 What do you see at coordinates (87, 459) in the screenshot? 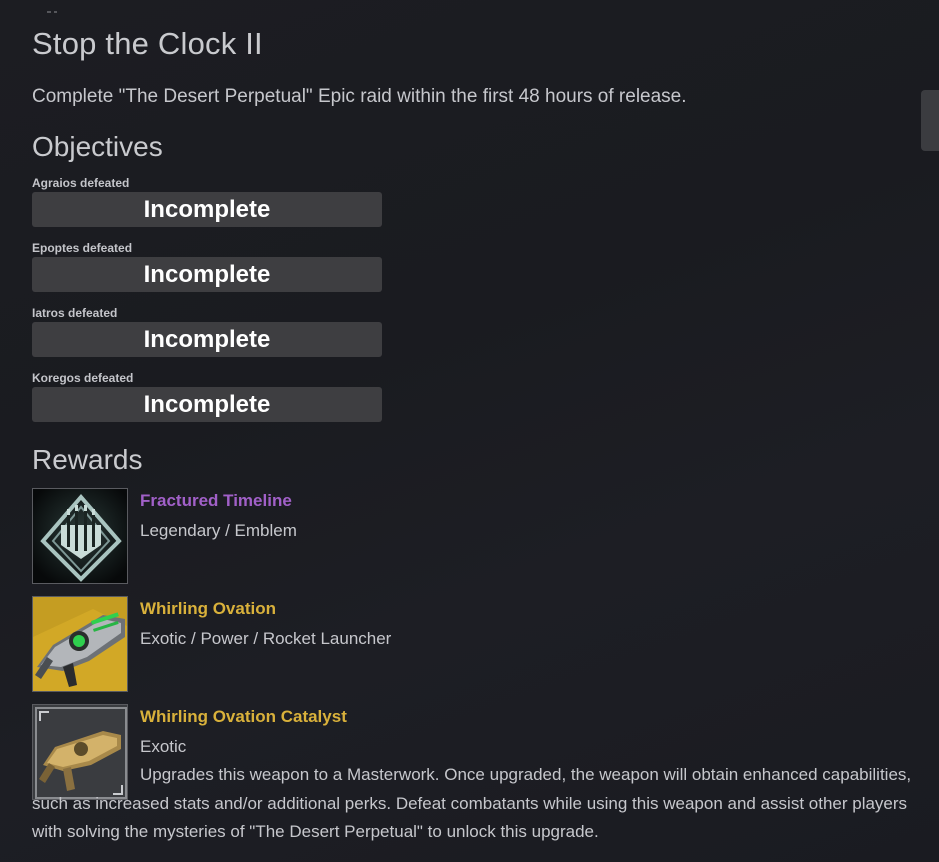
I see `rewards-heading: Rewards` at bounding box center [87, 459].